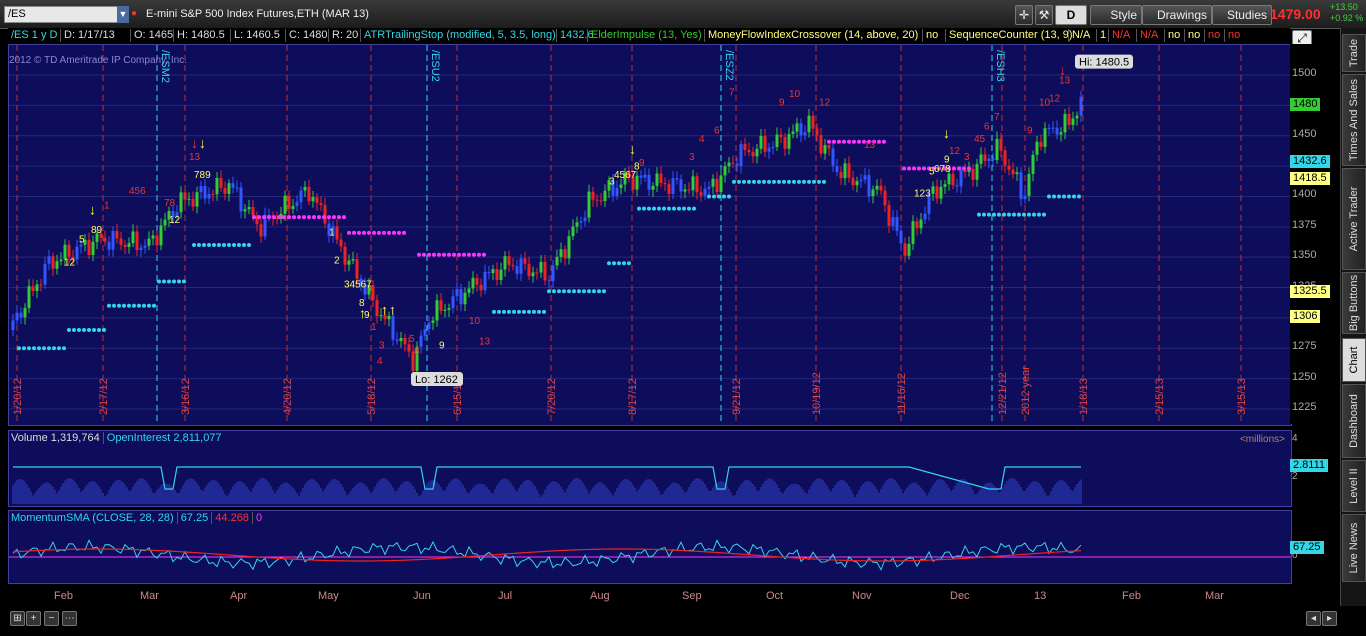  I want to click on atr-study-label: ATRTrailingStop (modified, 5, 3.5, long), so click(459, 35).